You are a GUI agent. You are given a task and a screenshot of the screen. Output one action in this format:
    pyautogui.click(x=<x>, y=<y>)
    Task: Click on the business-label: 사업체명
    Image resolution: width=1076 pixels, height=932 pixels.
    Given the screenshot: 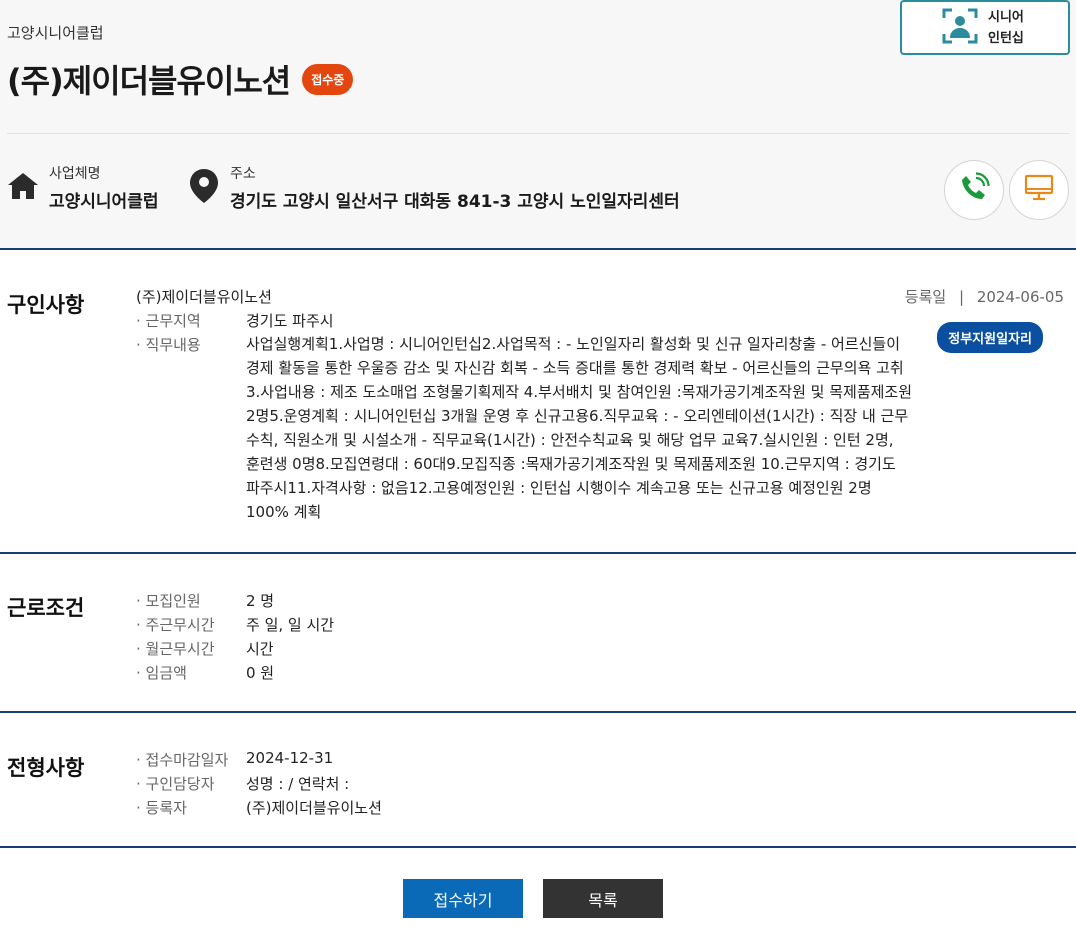 What is the action you would take?
    pyautogui.click(x=75, y=174)
    